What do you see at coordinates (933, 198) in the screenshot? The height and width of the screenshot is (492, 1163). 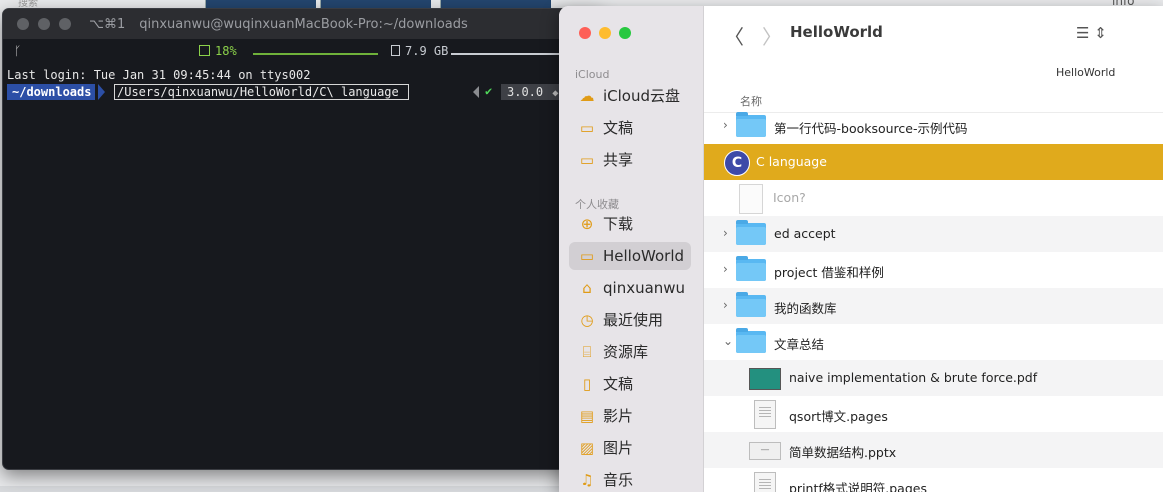 I see `file-row: Icon?` at bounding box center [933, 198].